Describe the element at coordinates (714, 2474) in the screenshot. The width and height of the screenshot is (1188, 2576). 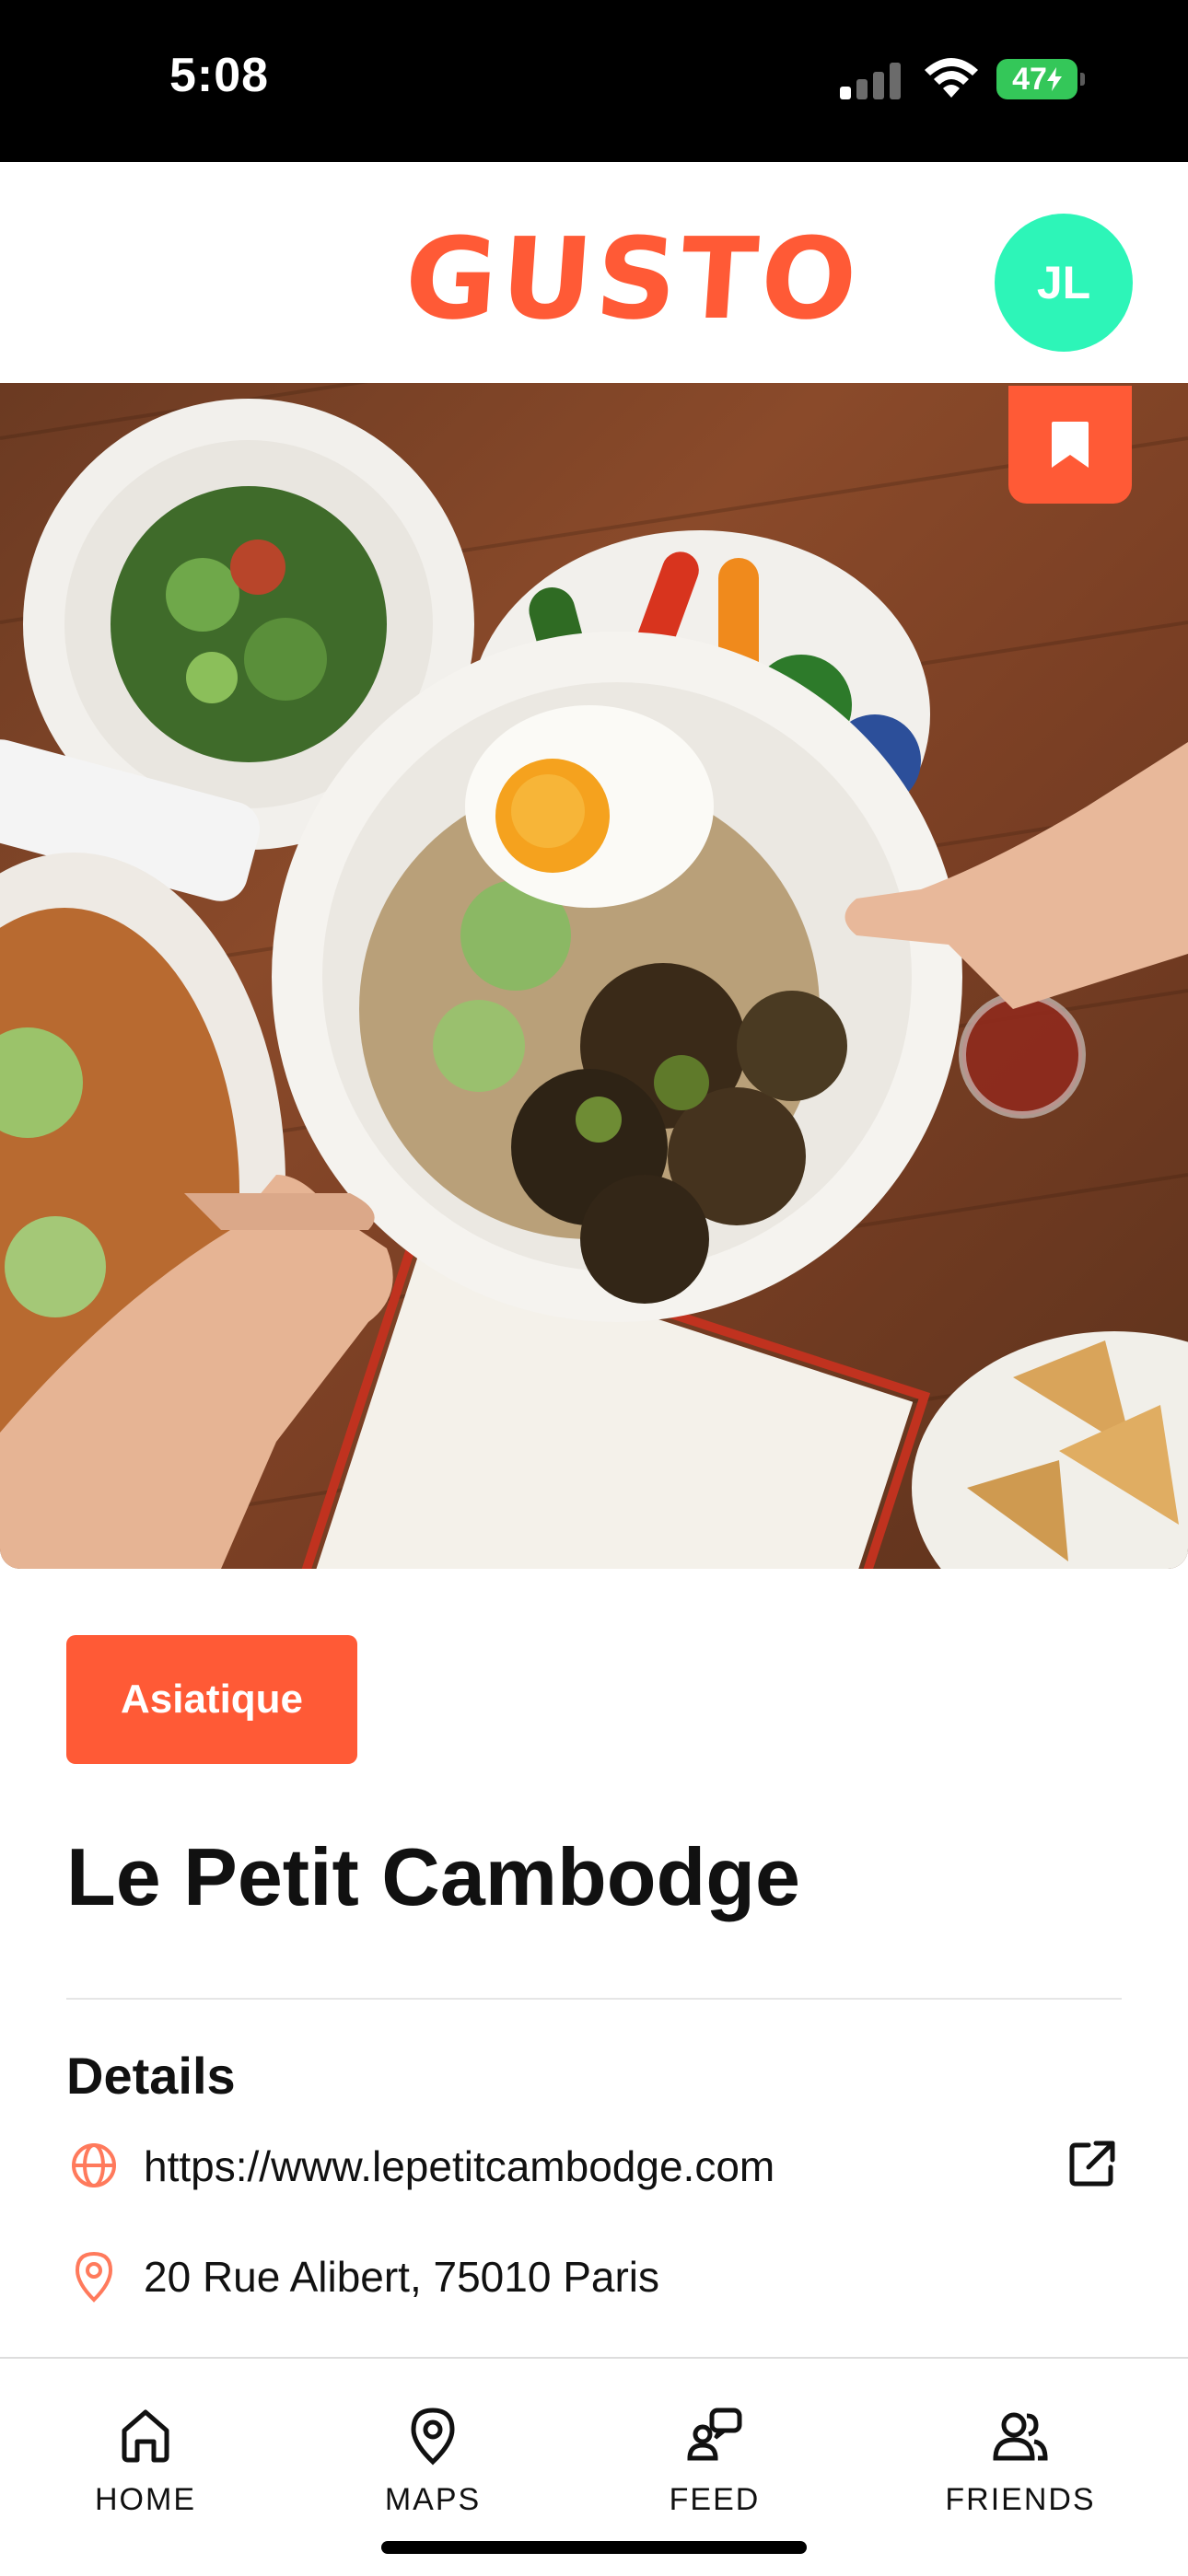
I see `nav-feed: FEED` at that location.